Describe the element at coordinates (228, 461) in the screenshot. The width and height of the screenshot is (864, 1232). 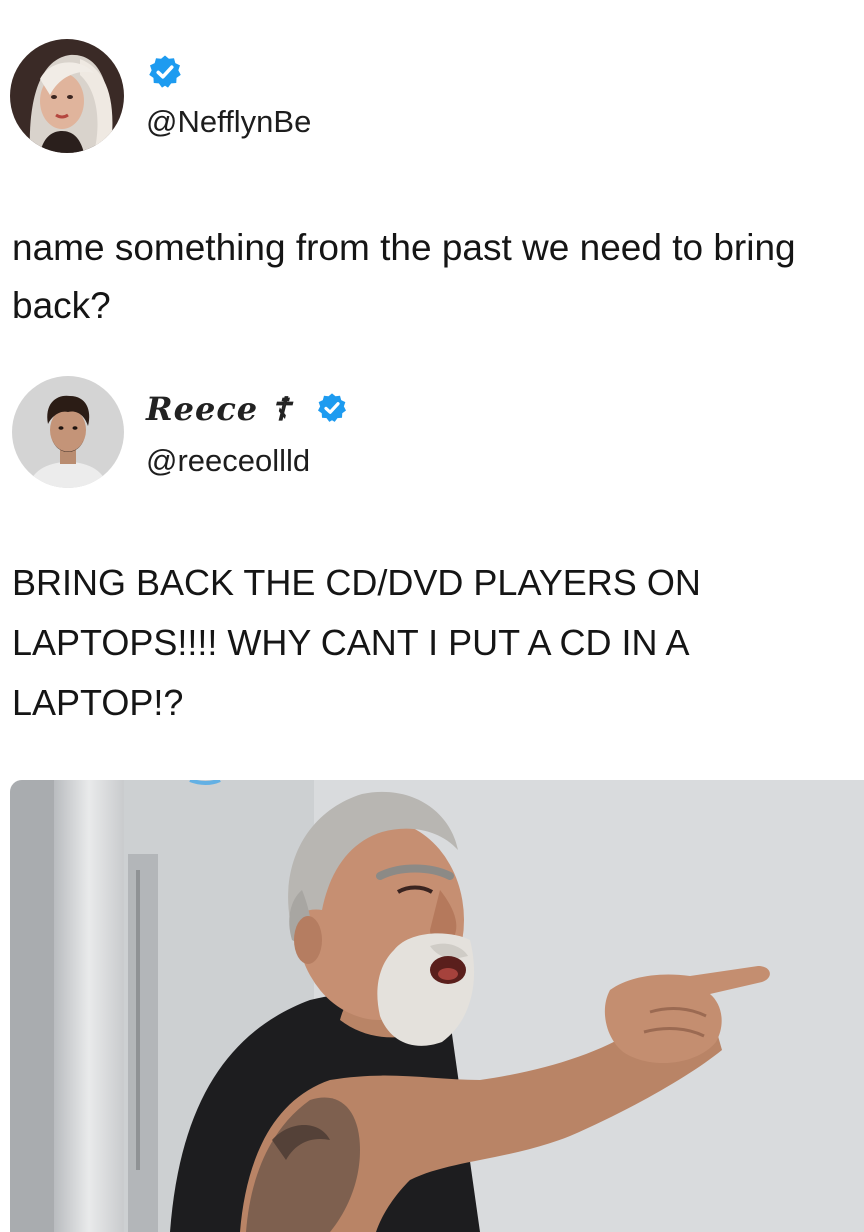
I see `handle-reeceollld: @reeceollld` at that location.